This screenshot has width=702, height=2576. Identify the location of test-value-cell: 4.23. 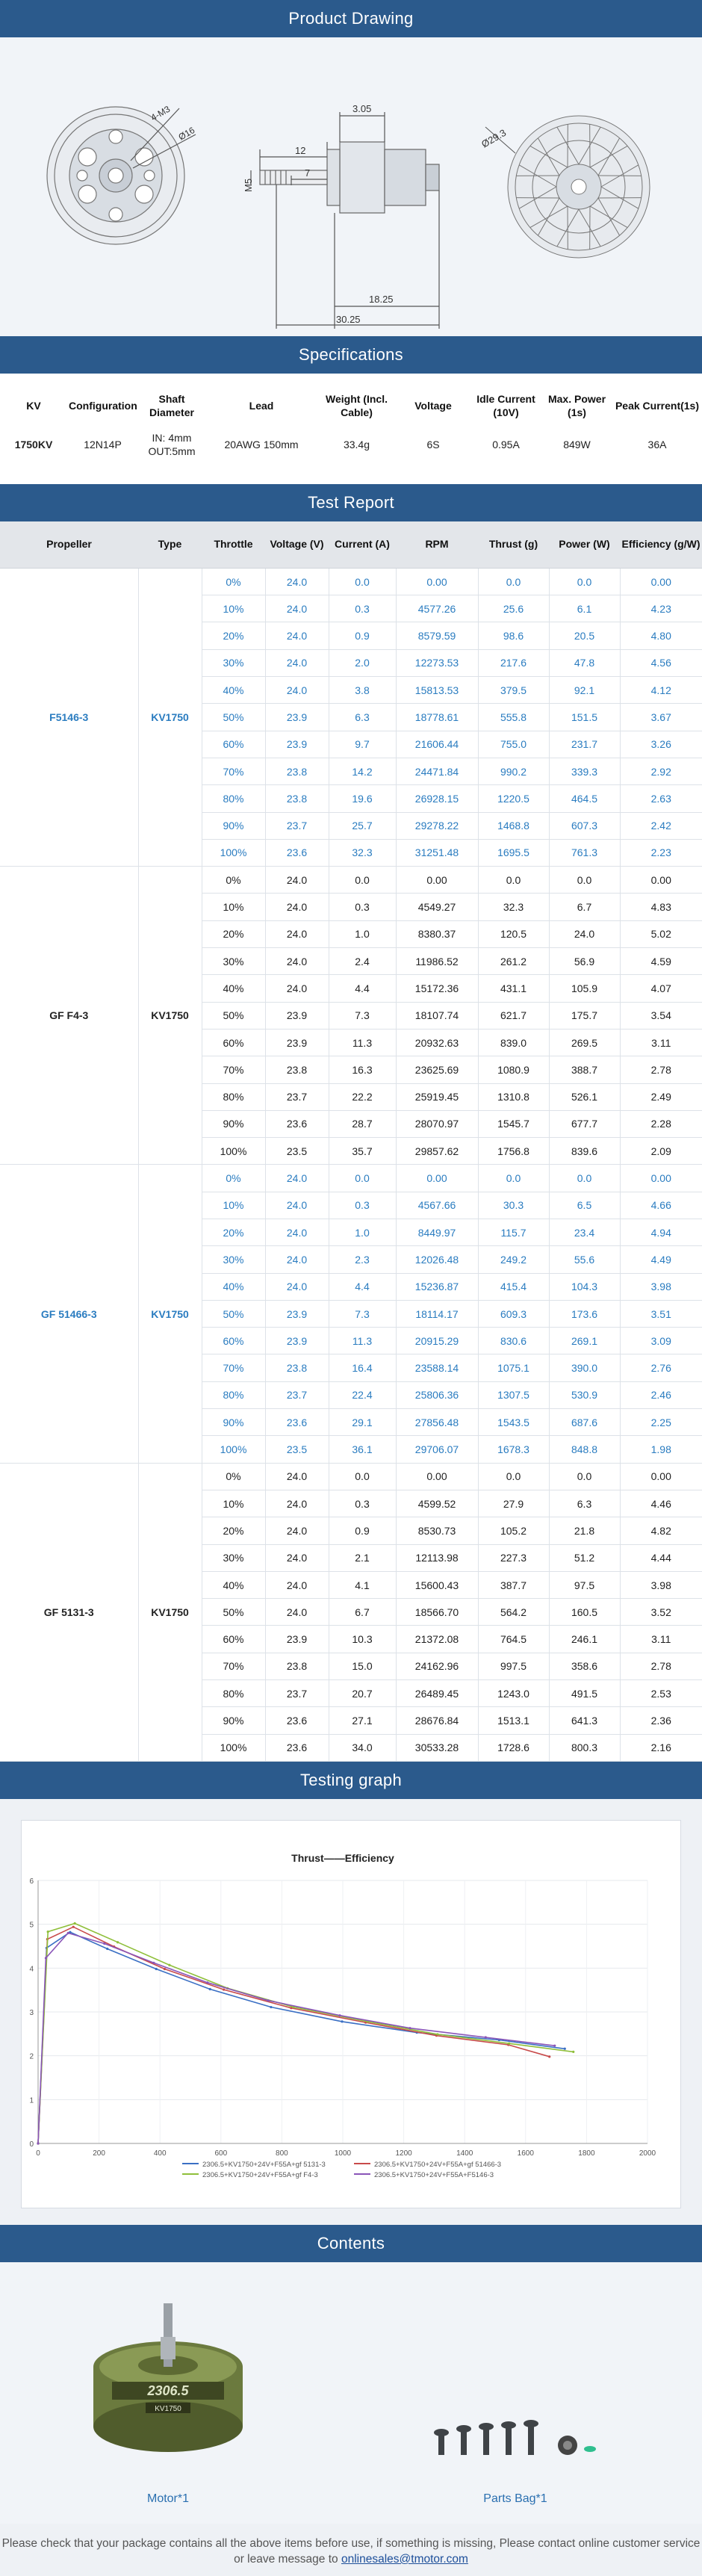
(661, 608).